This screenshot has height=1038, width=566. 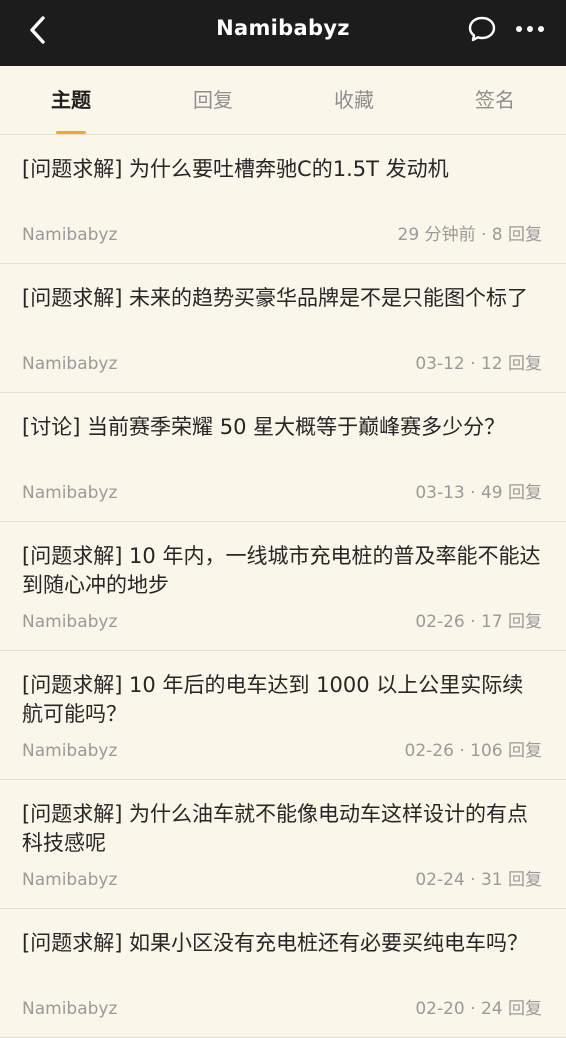 I want to click on active-tab-indicator, so click(x=71, y=132).